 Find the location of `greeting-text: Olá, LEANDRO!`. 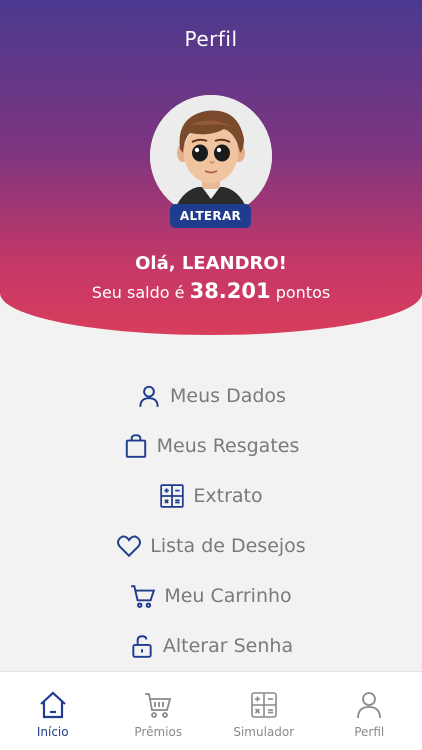

greeting-text: Olá, LEANDRO! is located at coordinates (211, 263).